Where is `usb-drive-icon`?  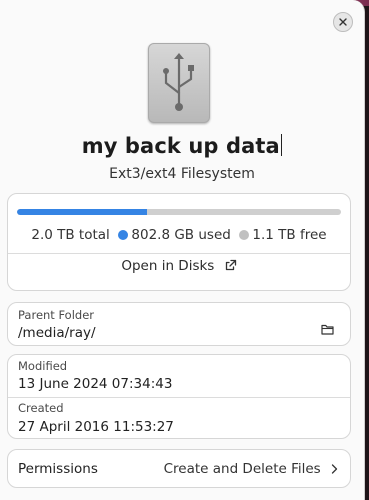
usb-drive-icon is located at coordinates (179, 83).